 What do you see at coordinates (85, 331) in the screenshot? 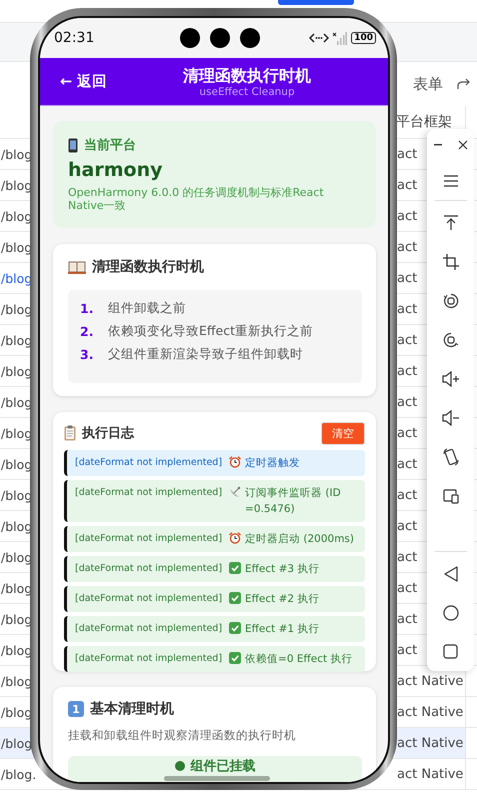
I see `list-number: 2.` at bounding box center [85, 331].